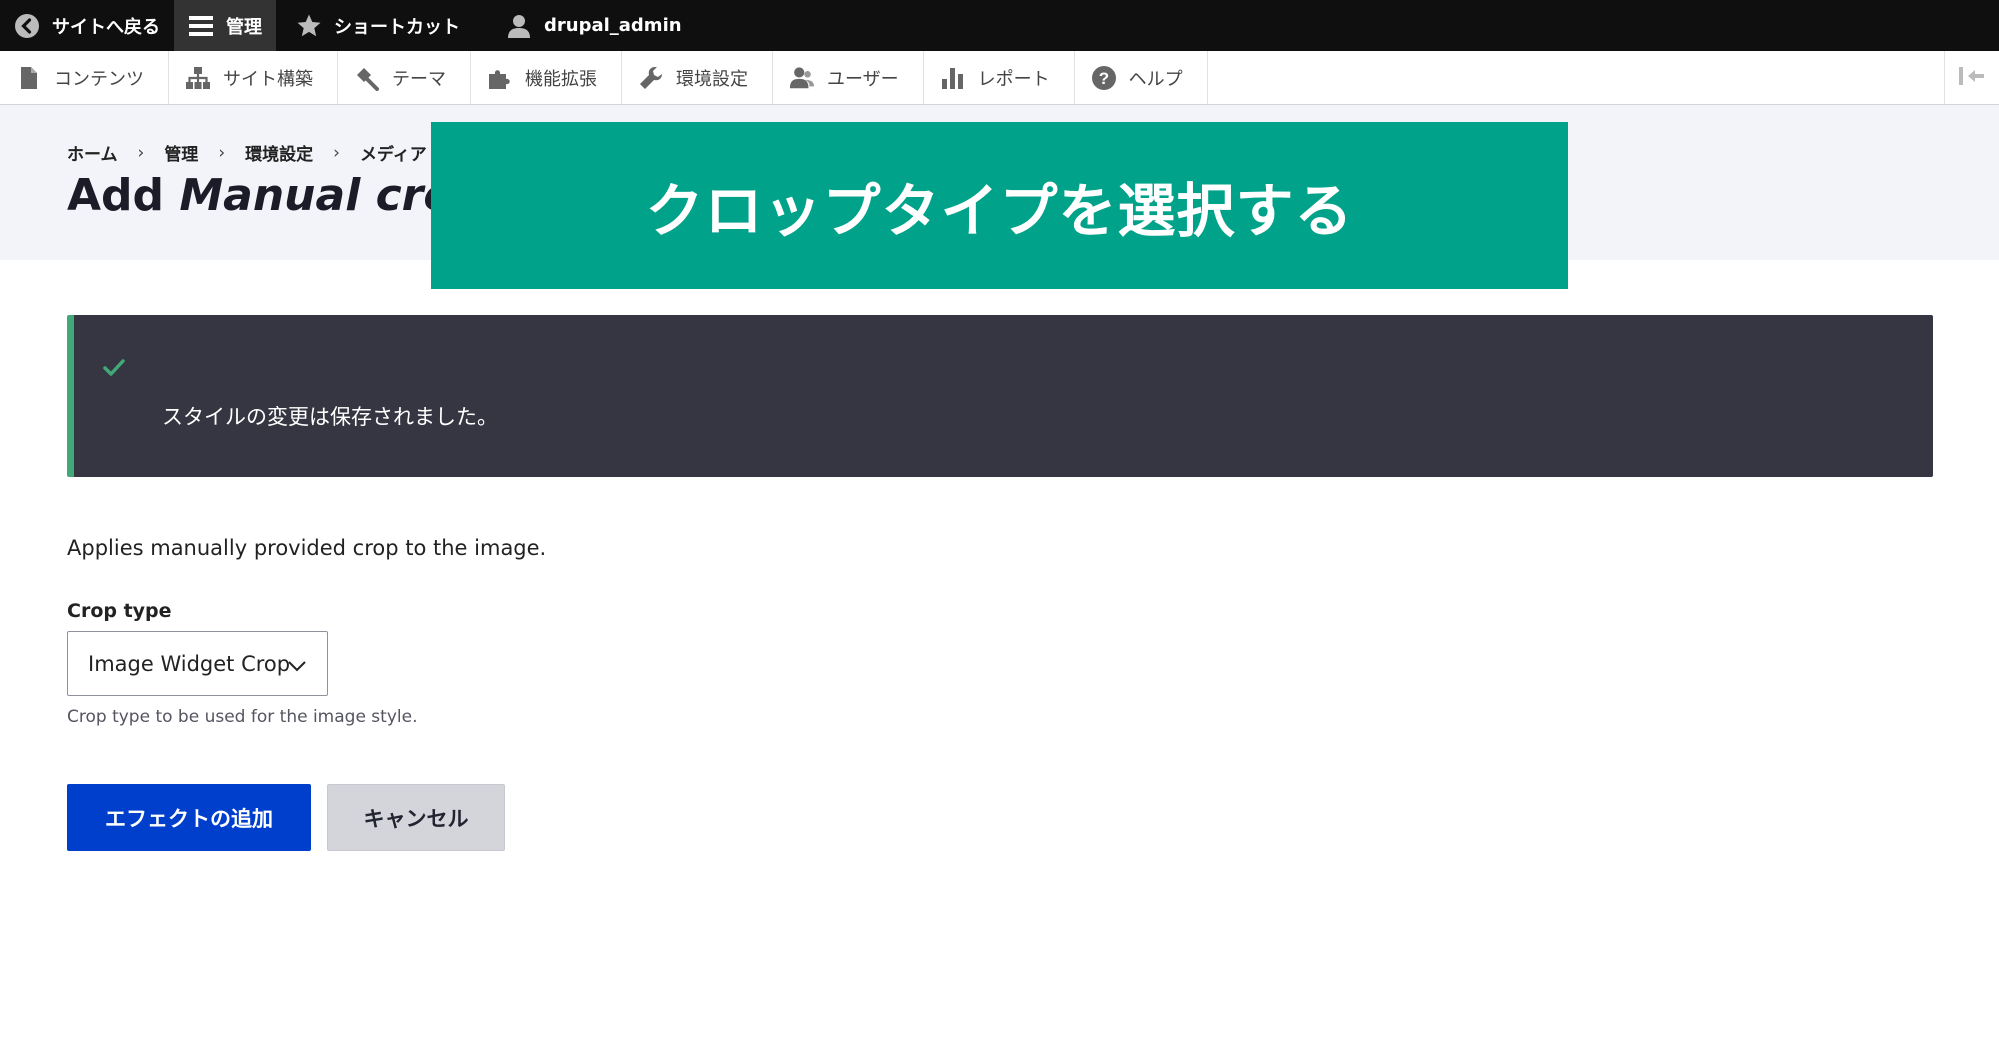 The image size is (1999, 1042). I want to click on help-icon: ?, so click(1104, 78).